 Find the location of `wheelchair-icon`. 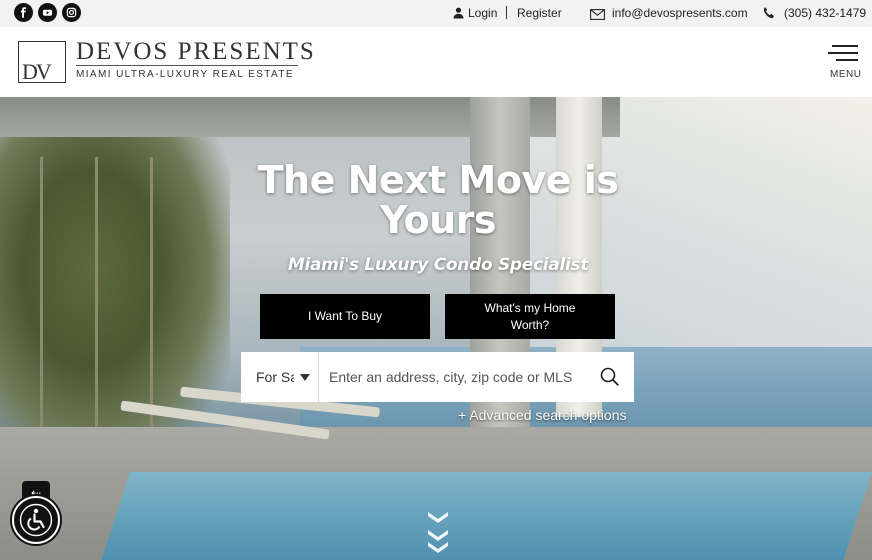

wheelchair-icon is located at coordinates (36, 520).